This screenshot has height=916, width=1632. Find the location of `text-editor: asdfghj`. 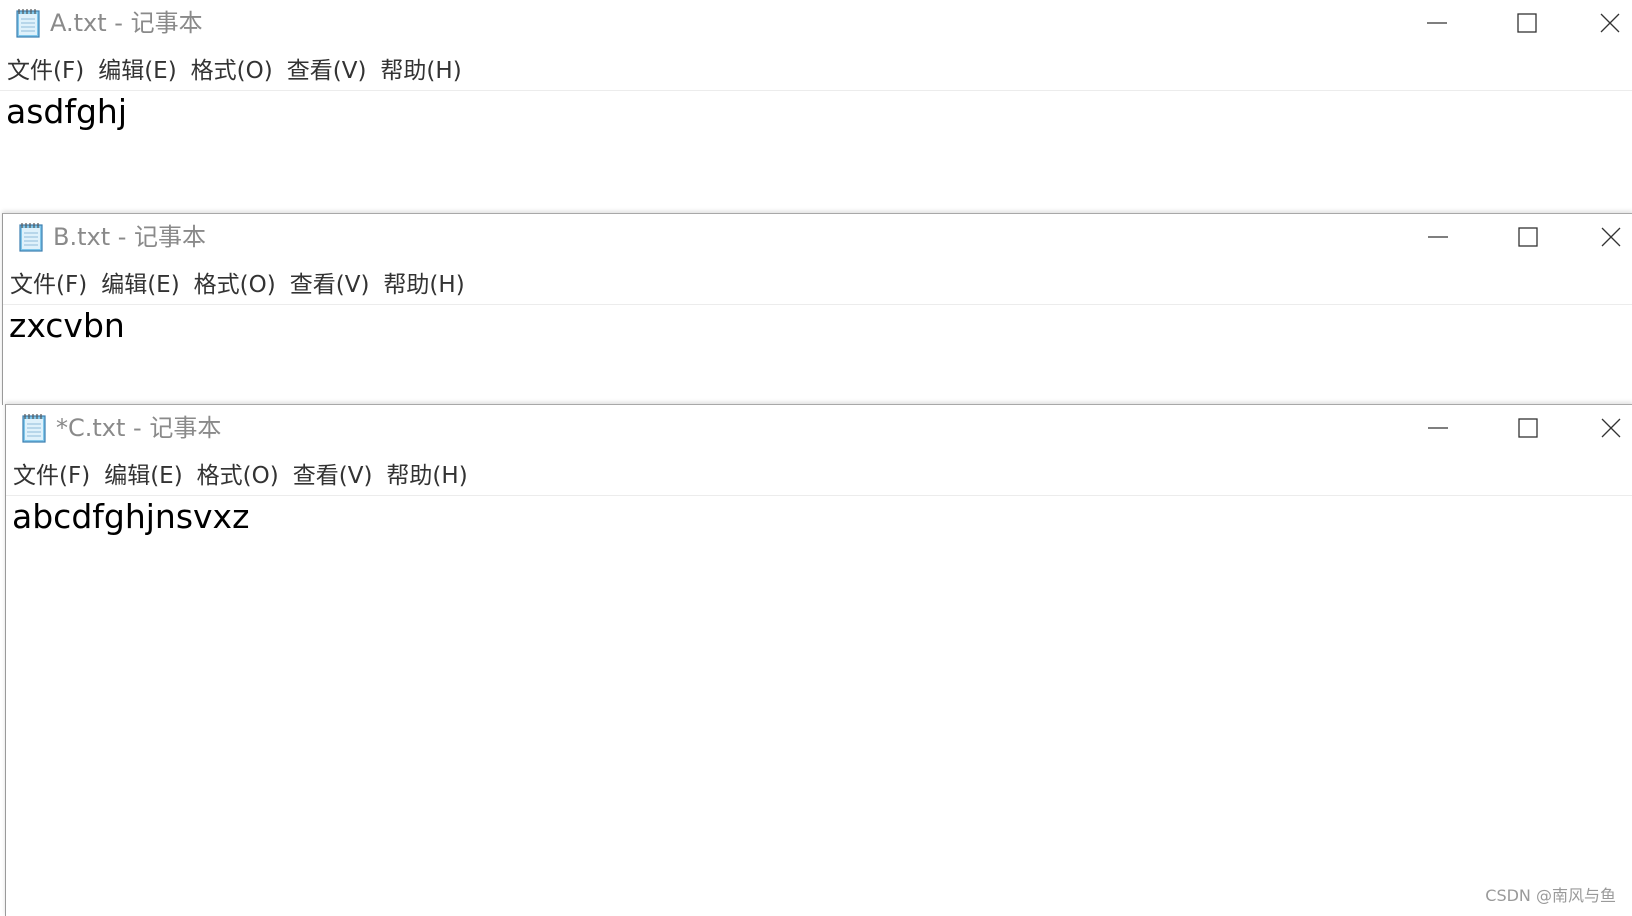

text-editor: asdfghj is located at coordinates (66, 112).